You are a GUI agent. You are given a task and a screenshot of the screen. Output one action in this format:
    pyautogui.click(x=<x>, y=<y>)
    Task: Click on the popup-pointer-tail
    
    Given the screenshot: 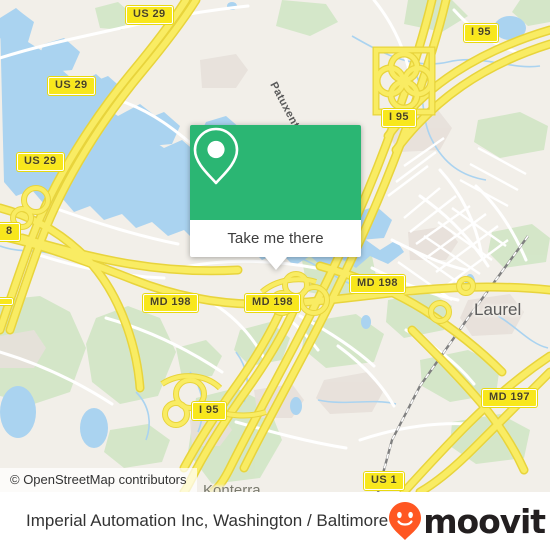 What is the action you would take?
    pyautogui.click(x=275, y=263)
    